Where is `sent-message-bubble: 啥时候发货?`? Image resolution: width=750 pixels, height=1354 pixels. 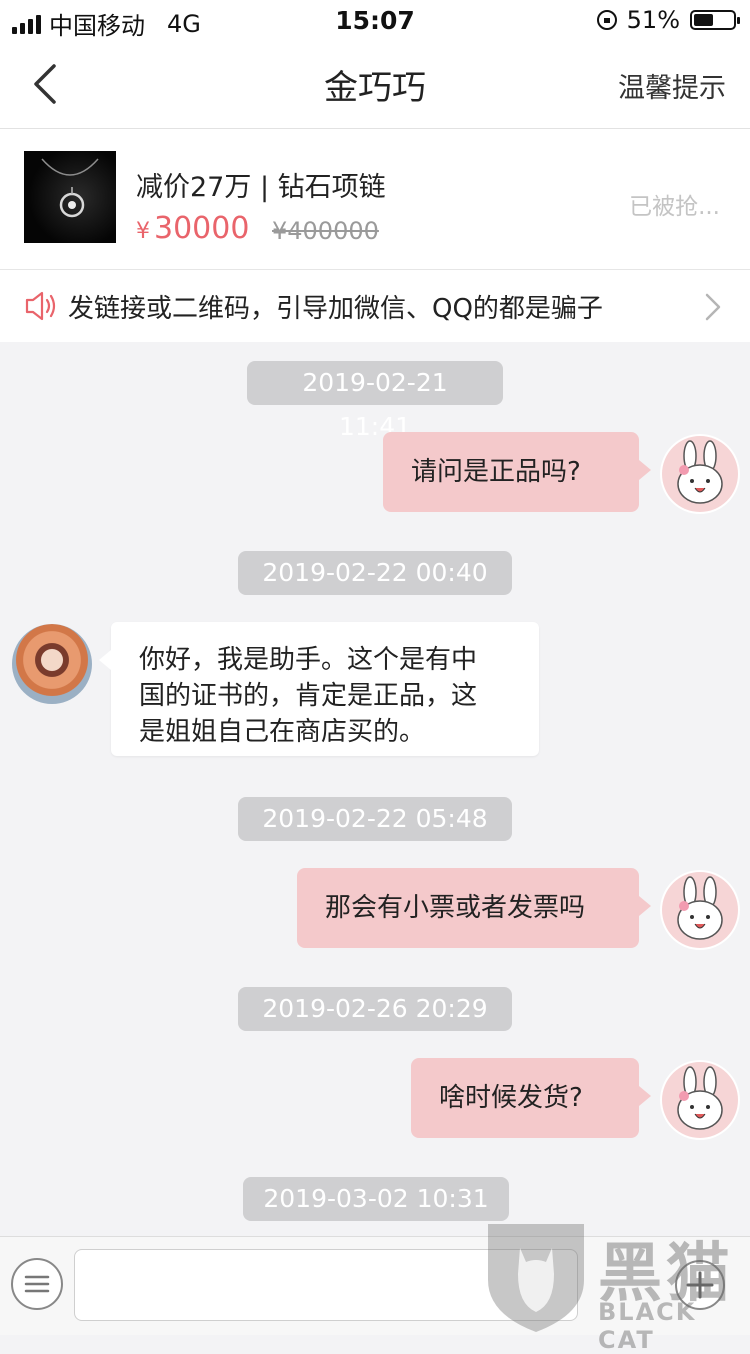
sent-message-bubble: 啥时候发货? is located at coordinates (531, 1098).